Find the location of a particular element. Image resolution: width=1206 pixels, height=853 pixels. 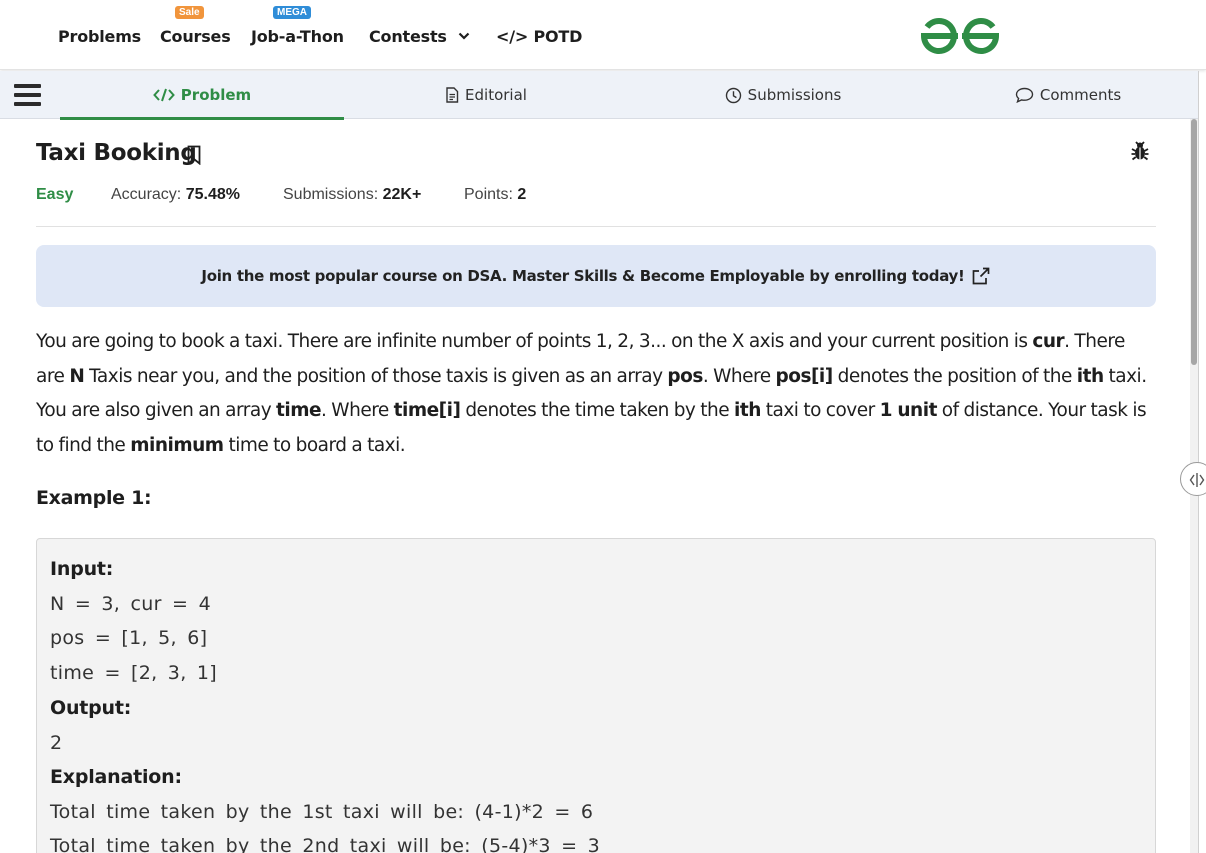

tab-comments: Comments is located at coordinates (1068, 95).